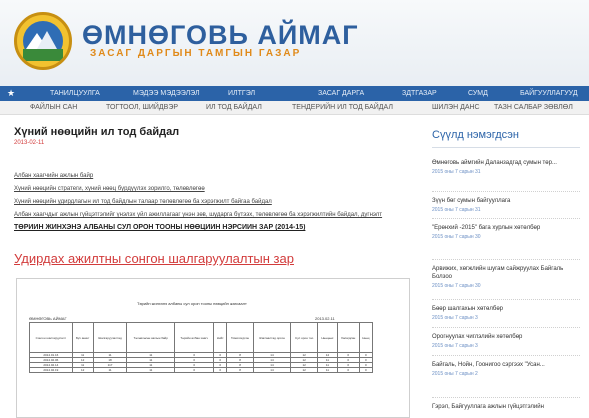  Describe the element at coordinates (506, 138) in the screenshot. I see `sidebar-title: Сүүлд нэмэгдсэн` at that location.